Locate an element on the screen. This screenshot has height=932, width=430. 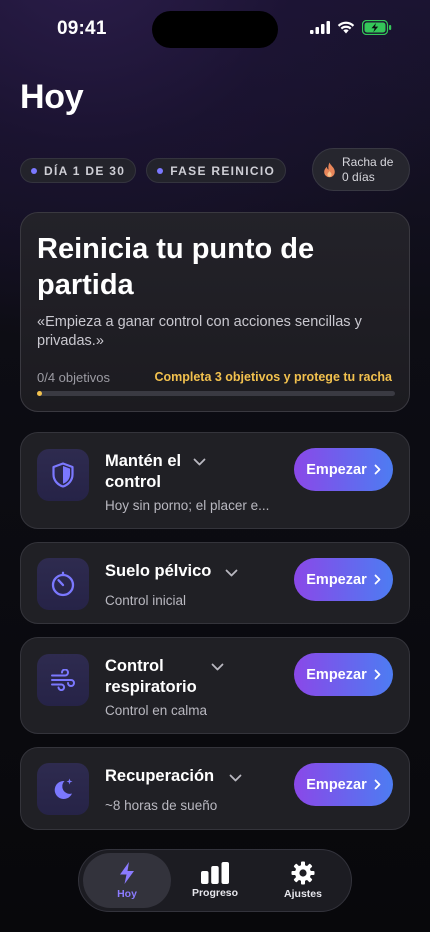
wifi-icon is located at coordinates (346, 27).